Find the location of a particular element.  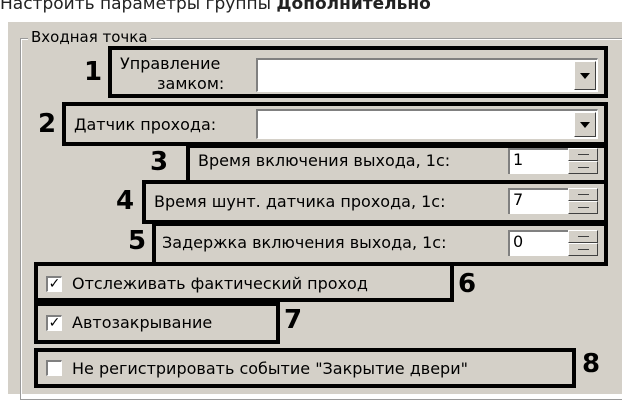

heading-prefix: Настроить параметры группы is located at coordinates (138, 7).